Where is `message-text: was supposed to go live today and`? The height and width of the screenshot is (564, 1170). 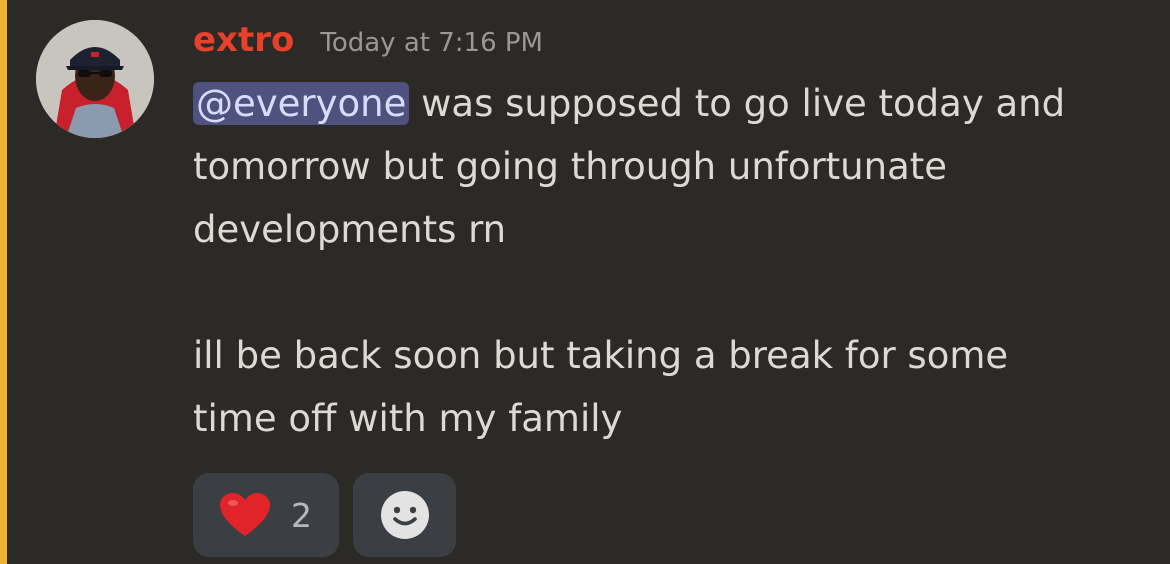
message-text: was supposed to go live today and is located at coordinates (737, 103).